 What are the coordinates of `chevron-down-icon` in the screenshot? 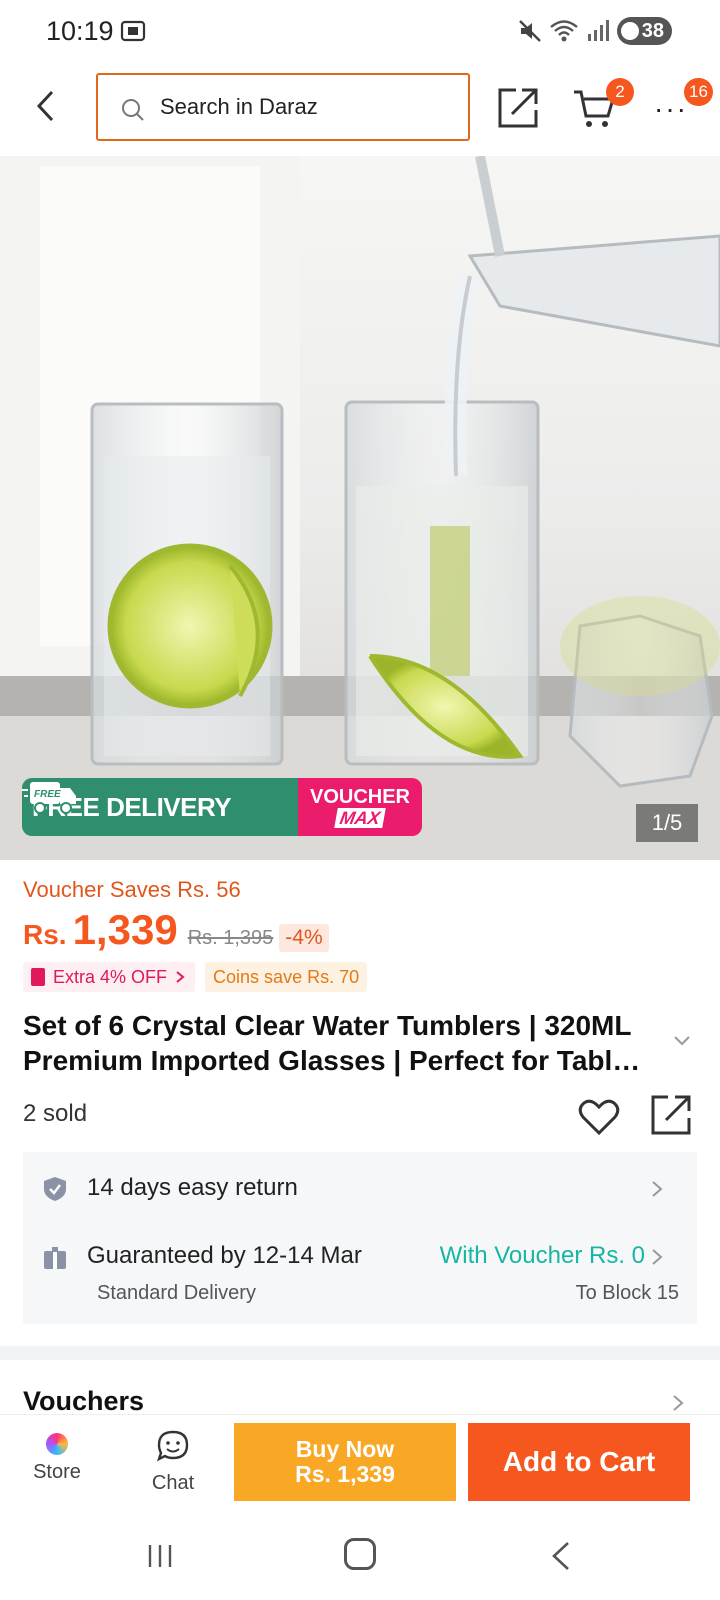 It's located at (682, 1041).